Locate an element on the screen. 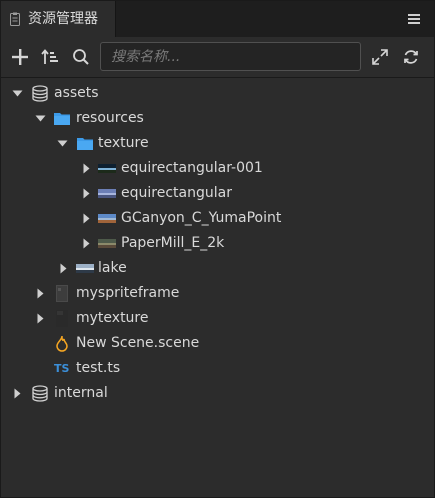 The image size is (435, 498). tree-item-internal: internal is located at coordinates (217, 393).